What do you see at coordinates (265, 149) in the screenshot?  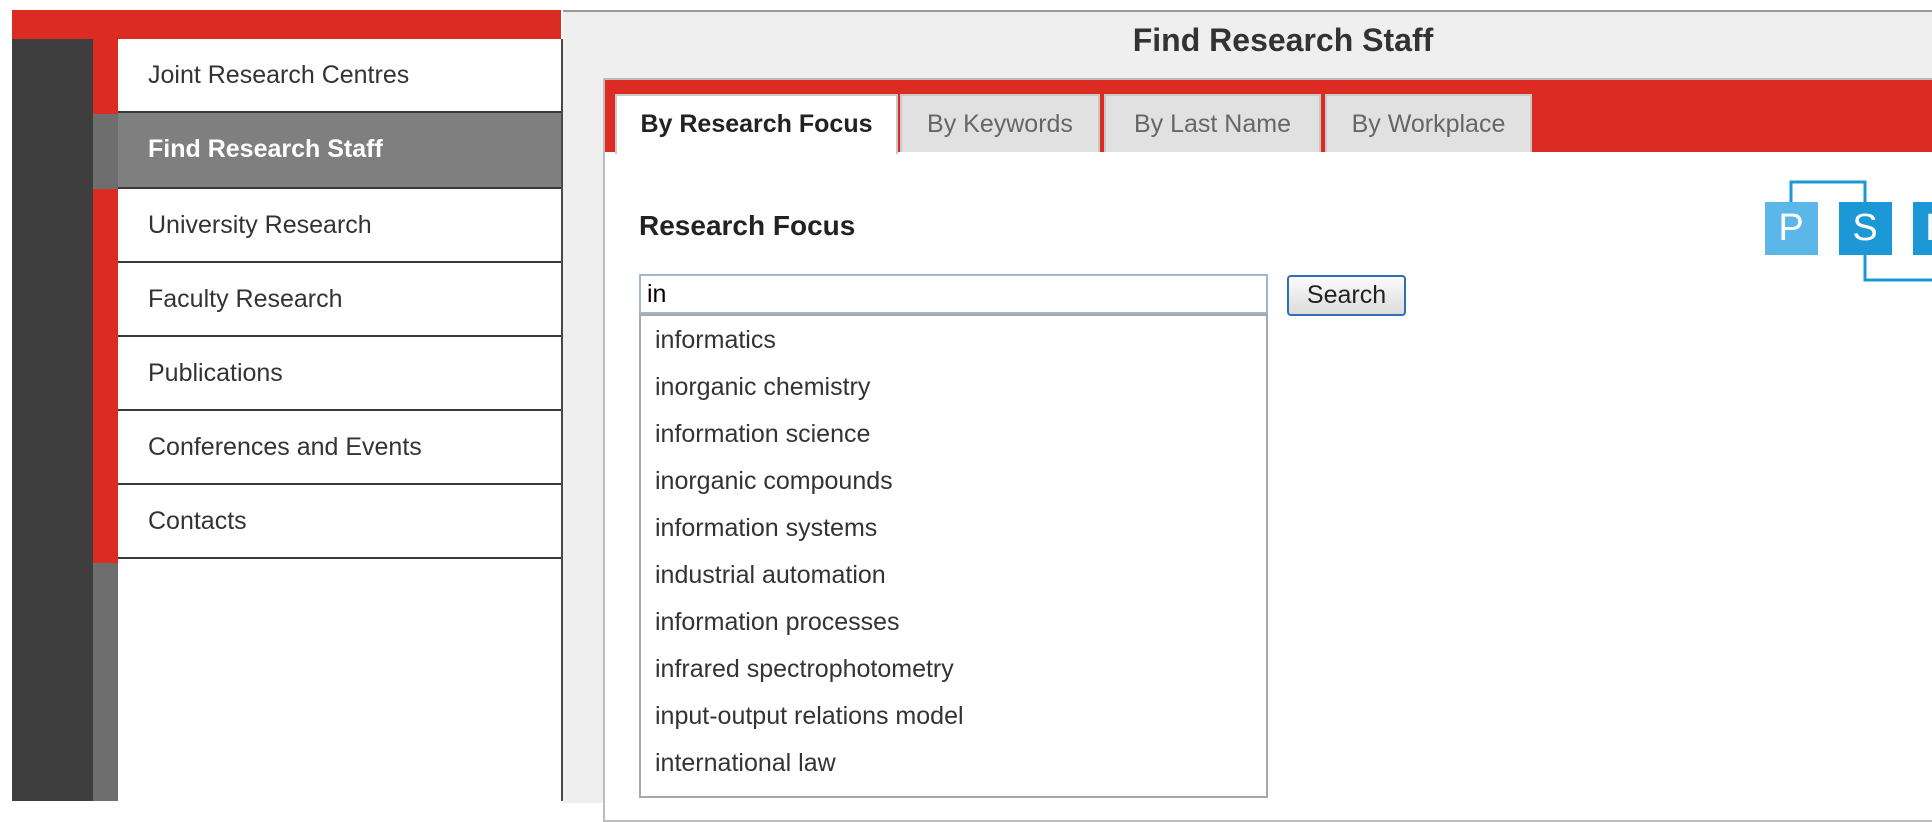 I see `sidebar-item-label: Find Research Staff` at bounding box center [265, 149].